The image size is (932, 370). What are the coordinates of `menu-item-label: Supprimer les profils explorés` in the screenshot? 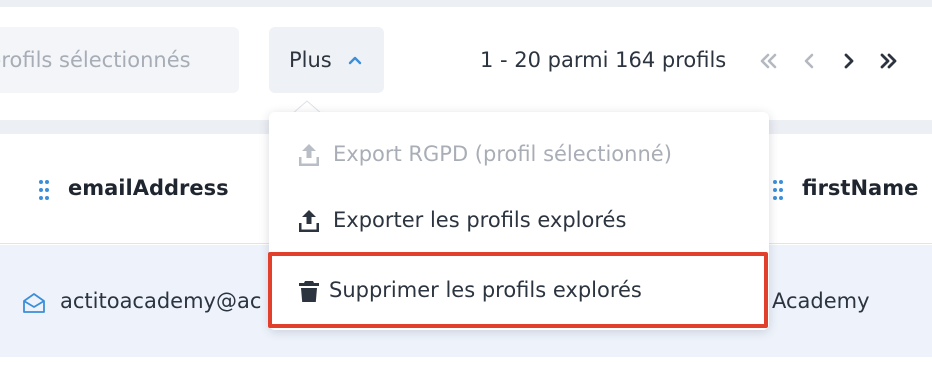 It's located at (485, 290).